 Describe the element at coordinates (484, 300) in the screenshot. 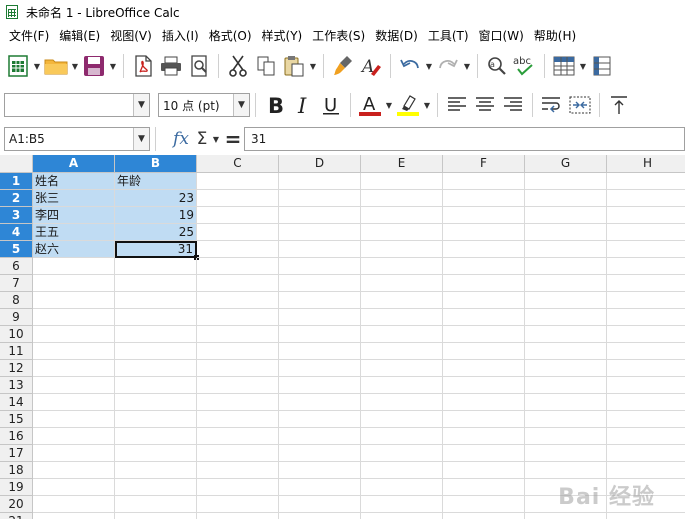

I see `cell-f8` at that location.